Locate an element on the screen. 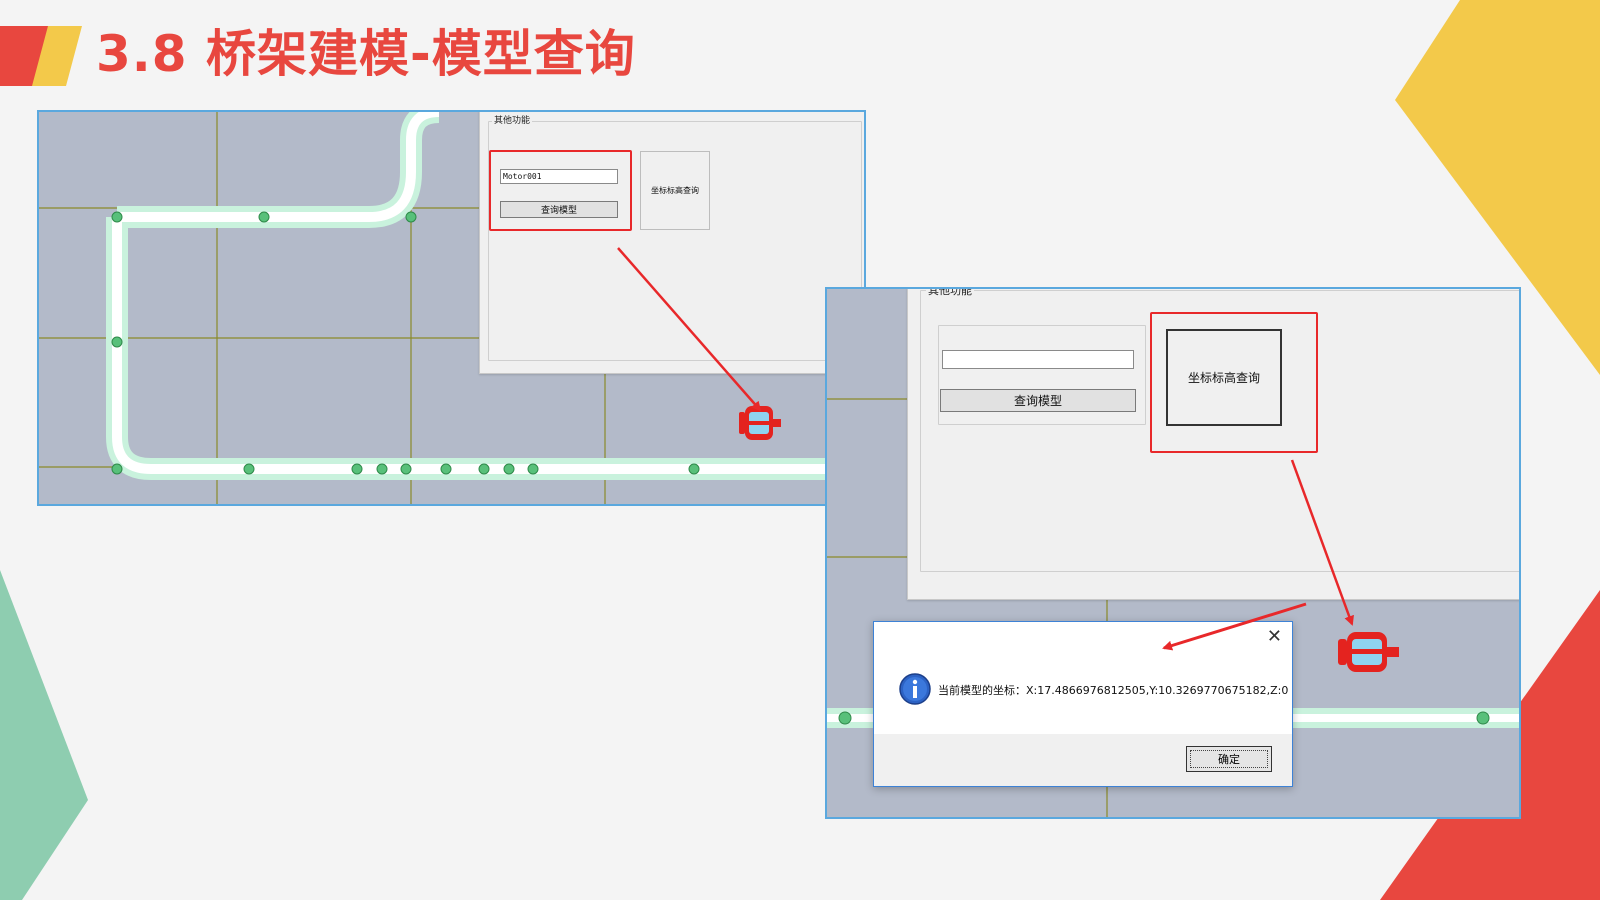 The height and width of the screenshot is (900, 1600). info-icon is located at coordinates (915, 689).